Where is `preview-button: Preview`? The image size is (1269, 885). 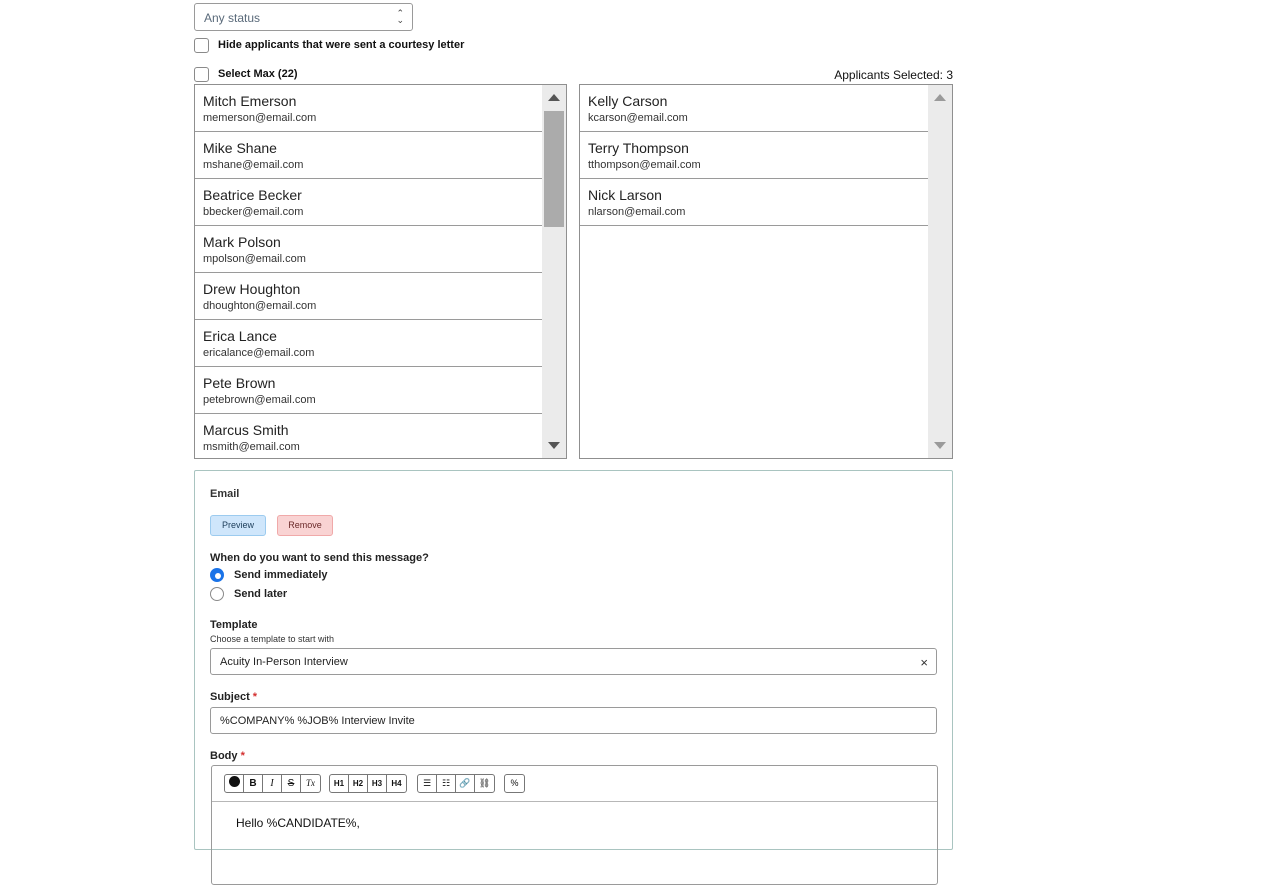 preview-button: Preview is located at coordinates (238, 525).